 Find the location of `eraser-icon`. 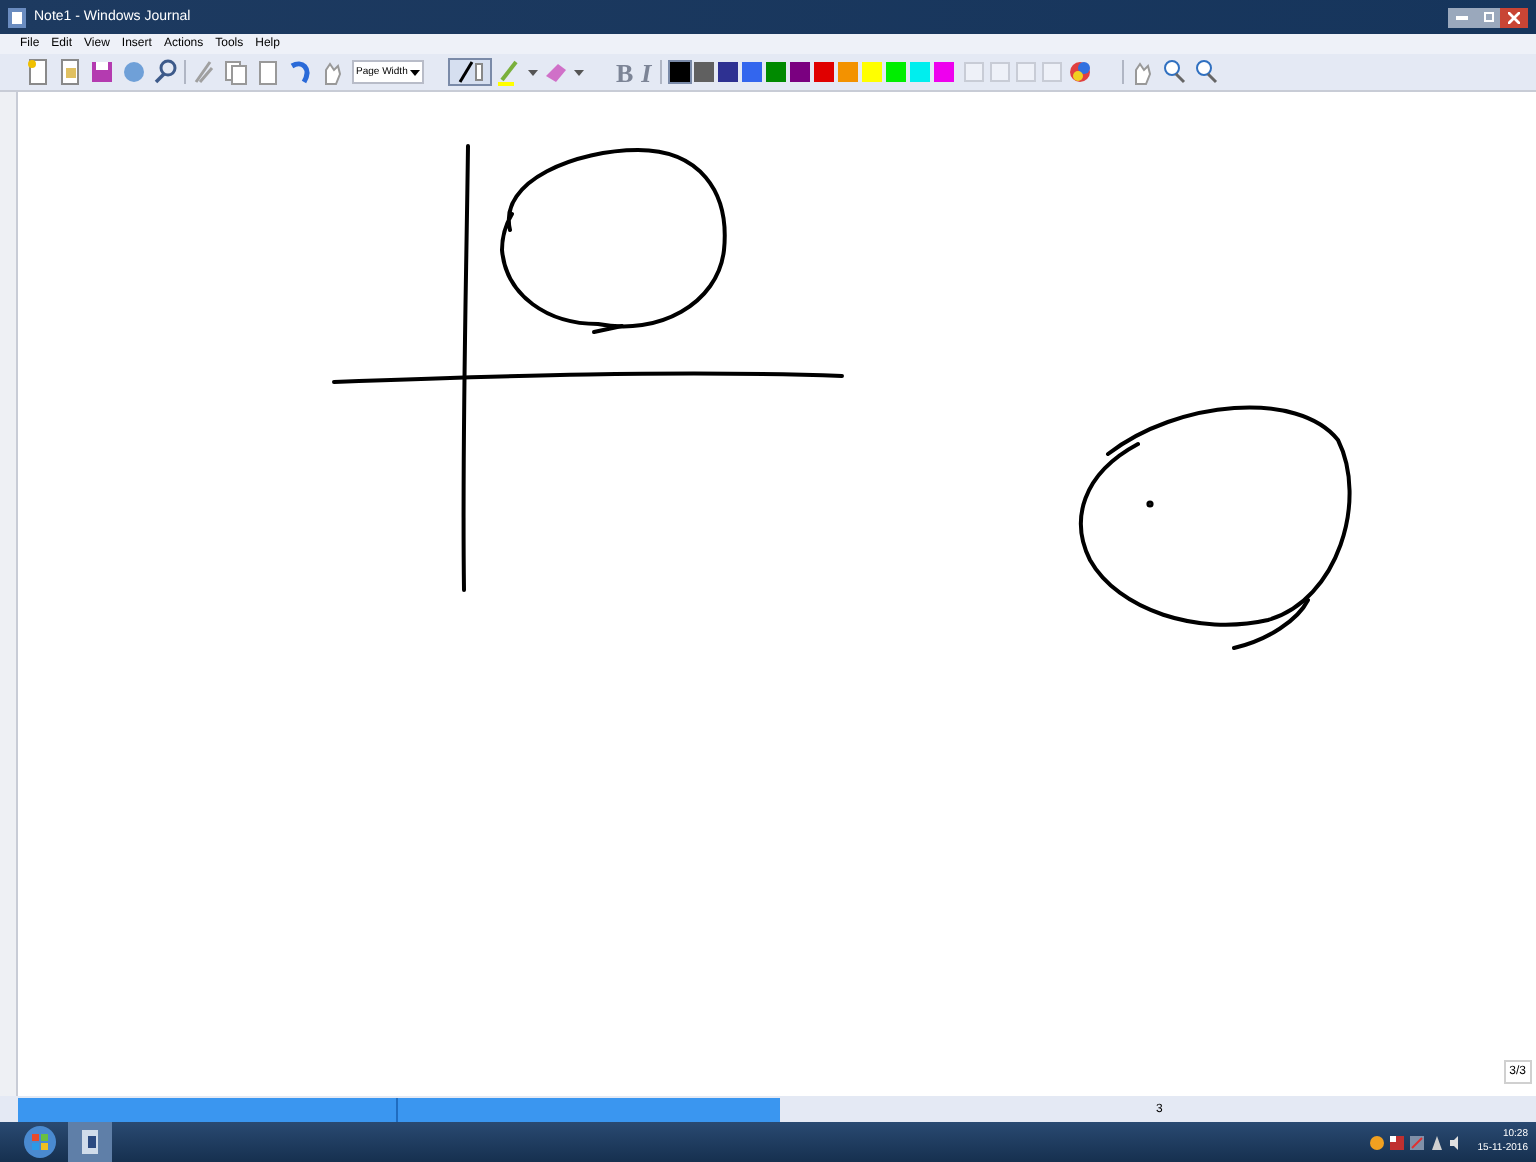

eraser-icon is located at coordinates (556, 72).